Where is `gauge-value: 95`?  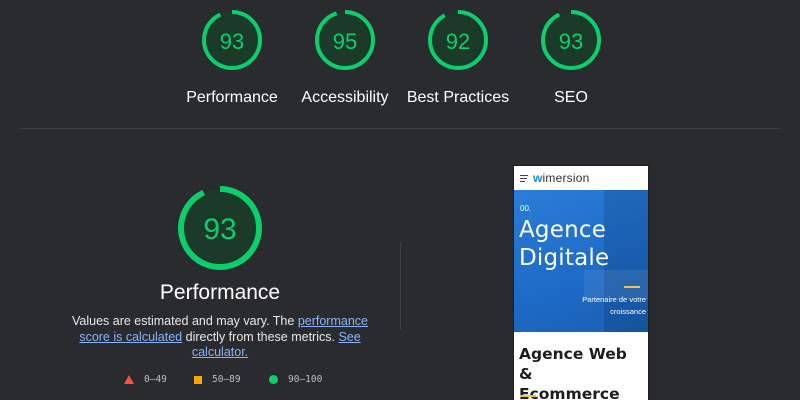 gauge-value: 95 is located at coordinates (345, 41).